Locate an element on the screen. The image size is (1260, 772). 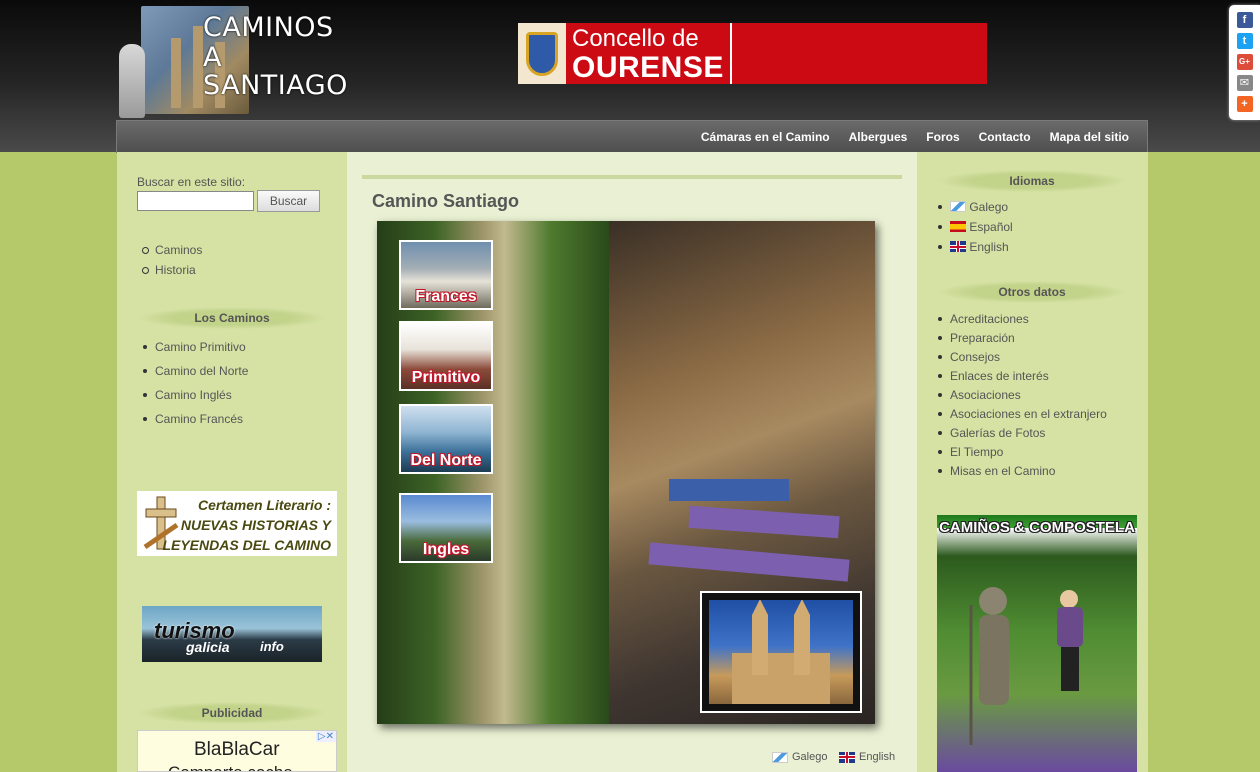
content-lang-galego: Galego is located at coordinates (799, 757).